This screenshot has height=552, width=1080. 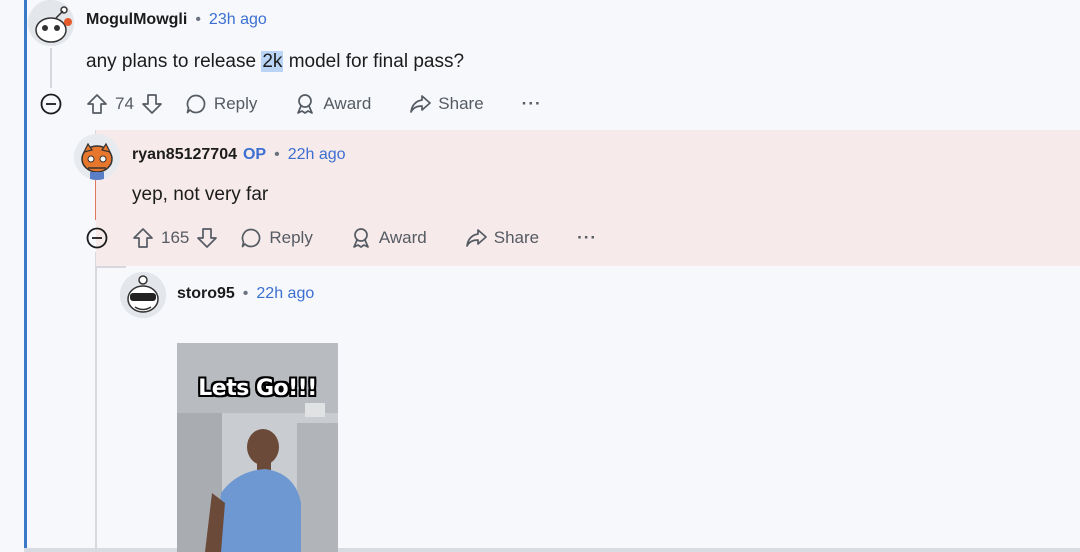 I want to click on comment-header: storo95 • 22h ago, so click(x=245, y=294).